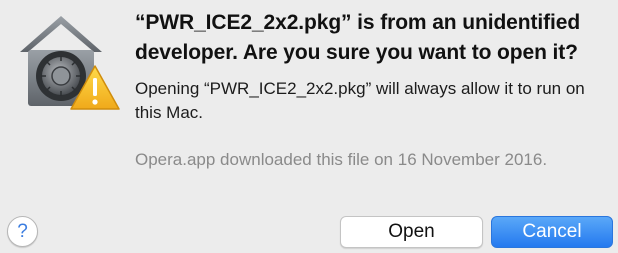  I want to click on help-button: ?, so click(22, 231).